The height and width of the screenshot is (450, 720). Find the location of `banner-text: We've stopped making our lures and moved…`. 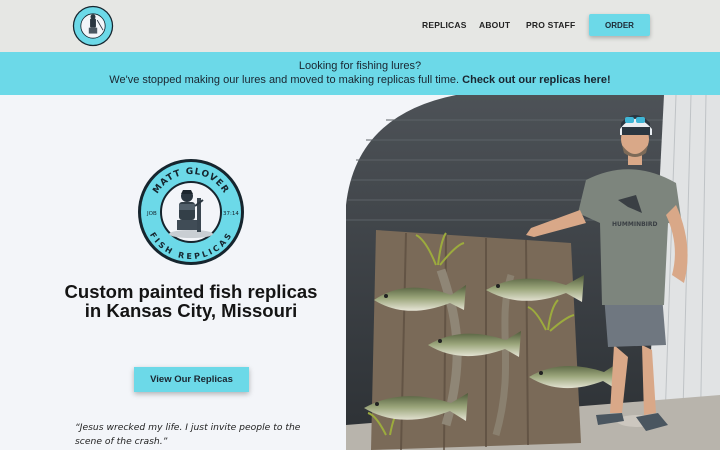

banner-text: We've stopped making our lures and moved… is located at coordinates (284, 80).